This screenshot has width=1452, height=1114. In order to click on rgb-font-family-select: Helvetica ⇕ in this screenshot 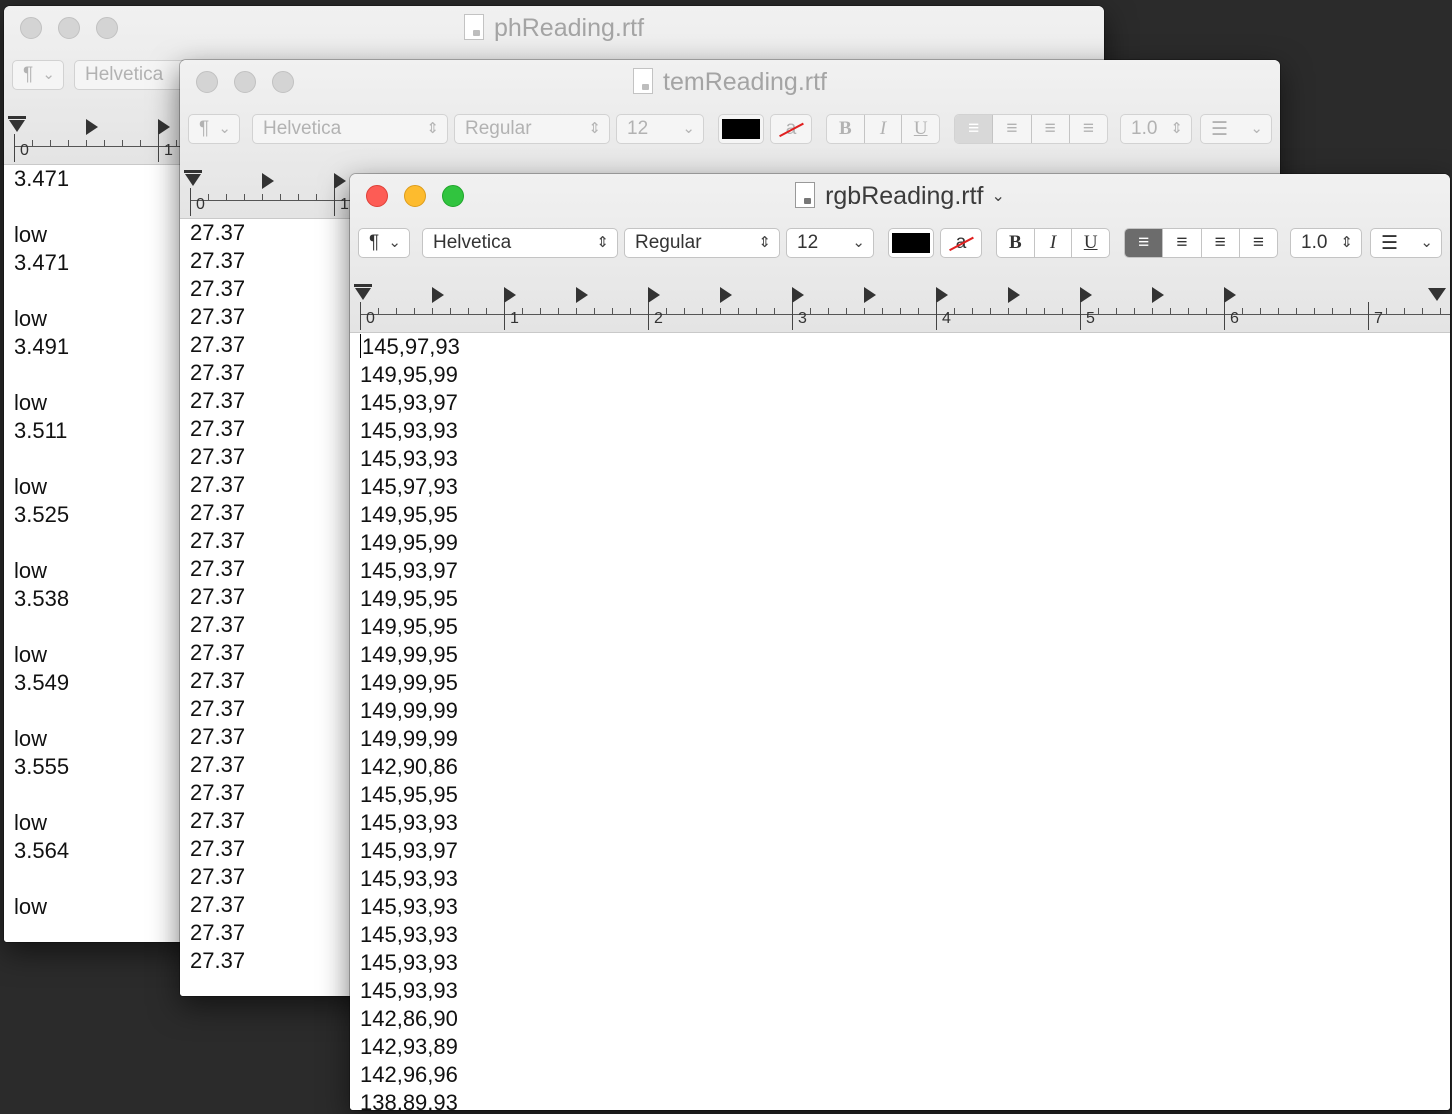, I will do `click(520, 243)`.